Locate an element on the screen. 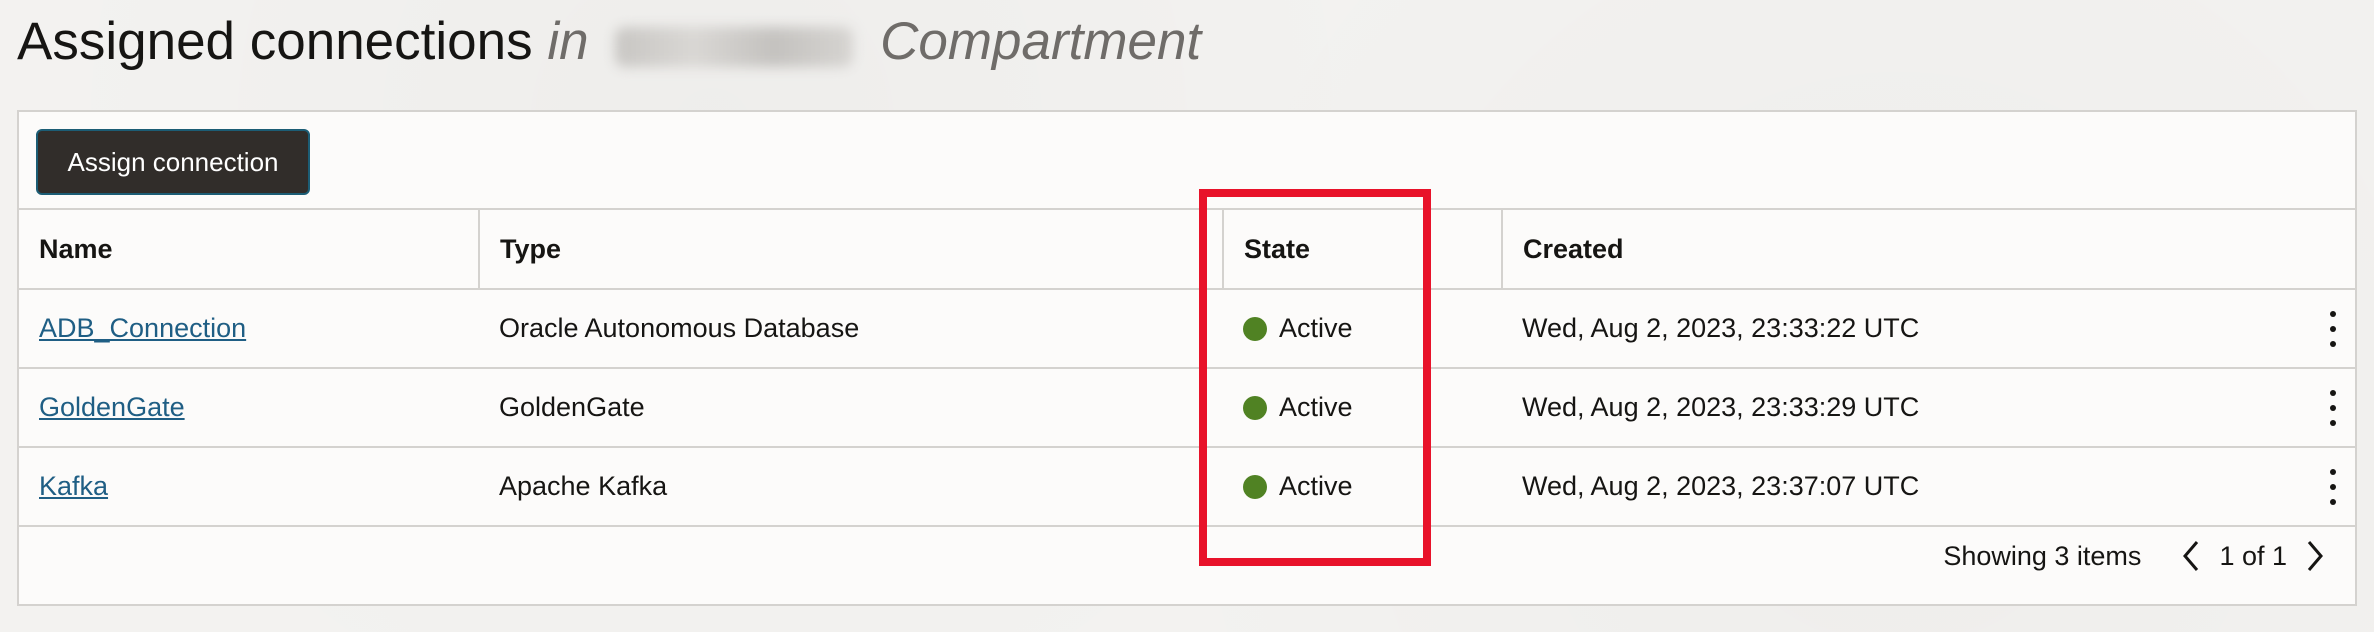  created-timestamp: Wed, Aug 2, 2023, 23:33:29 UTC is located at coordinates (1721, 407).